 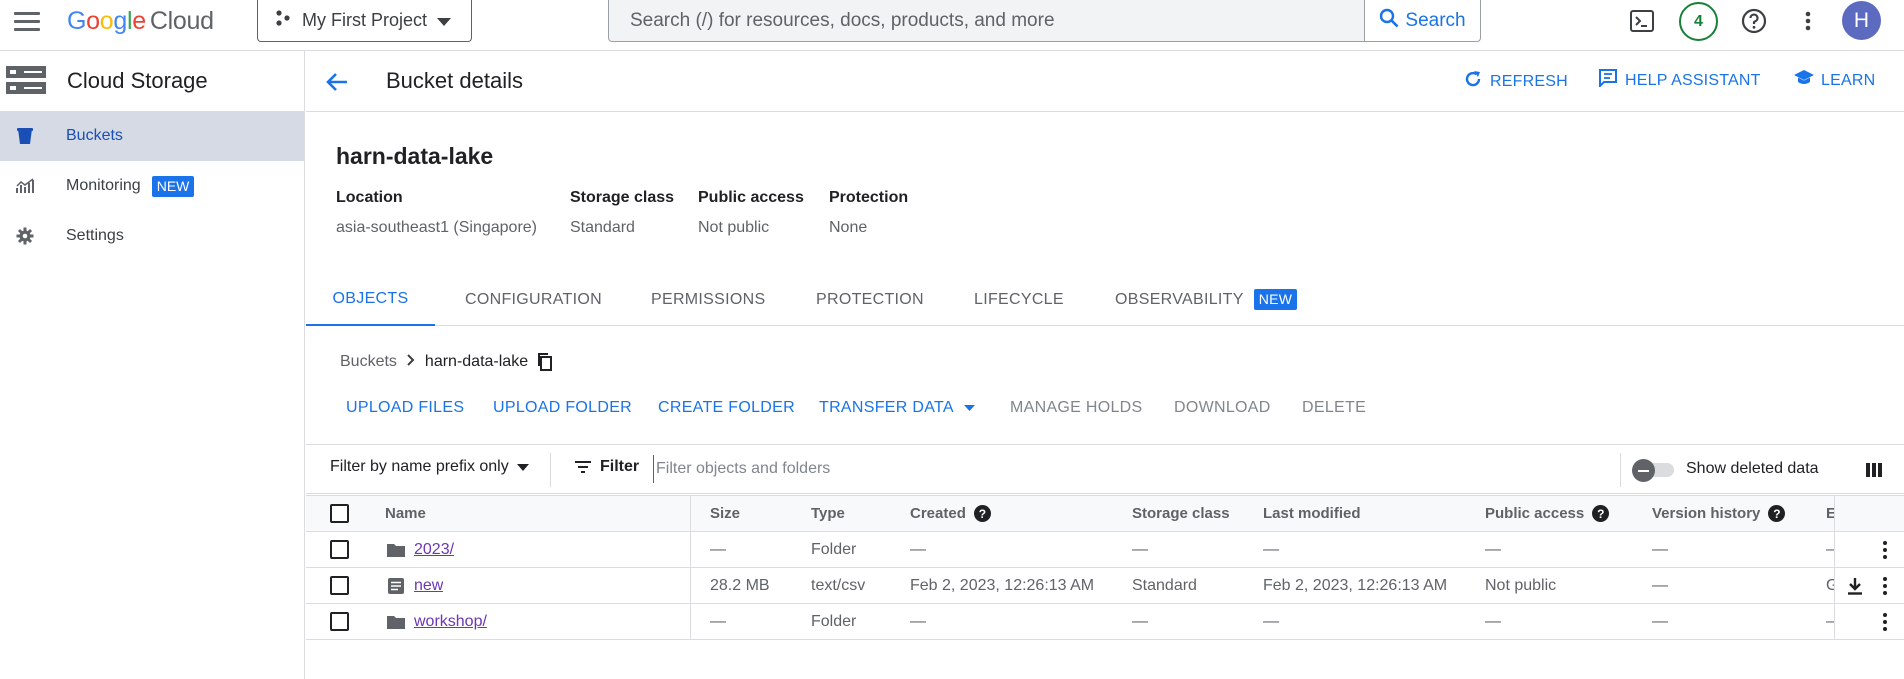 What do you see at coordinates (1679, 80) in the screenshot?
I see `help-assistant-button: HELP ASSISTANT` at bounding box center [1679, 80].